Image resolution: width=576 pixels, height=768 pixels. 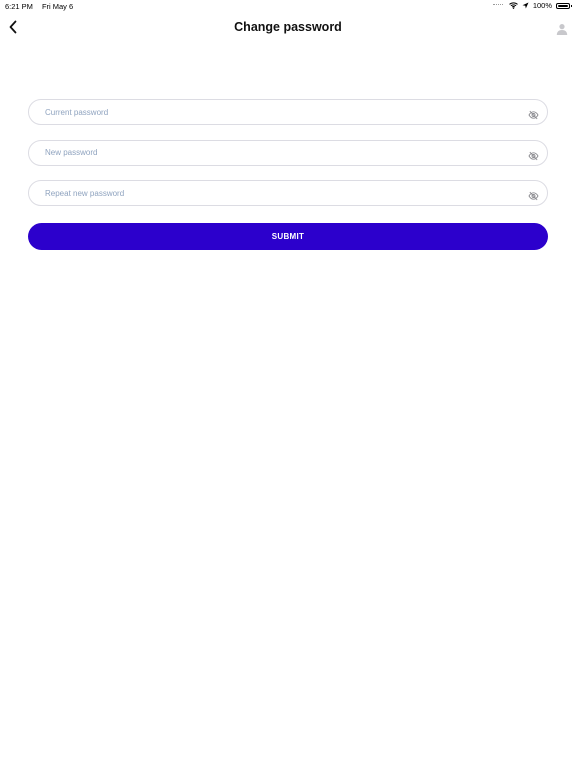 I want to click on status-date: Fri May 6, so click(x=57, y=6).